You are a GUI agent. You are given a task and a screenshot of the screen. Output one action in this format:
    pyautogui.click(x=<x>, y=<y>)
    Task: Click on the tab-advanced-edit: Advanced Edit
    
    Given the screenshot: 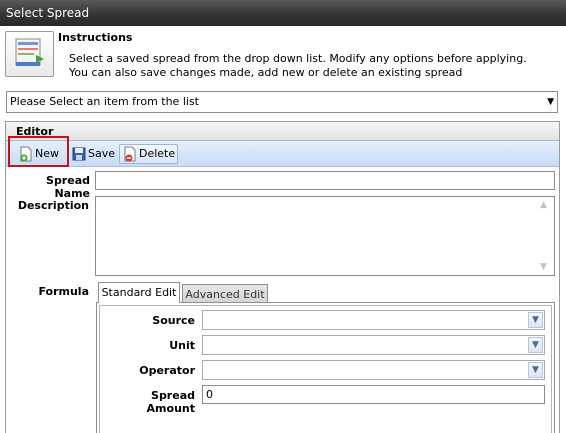 What is the action you would take?
    pyautogui.click(x=225, y=293)
    